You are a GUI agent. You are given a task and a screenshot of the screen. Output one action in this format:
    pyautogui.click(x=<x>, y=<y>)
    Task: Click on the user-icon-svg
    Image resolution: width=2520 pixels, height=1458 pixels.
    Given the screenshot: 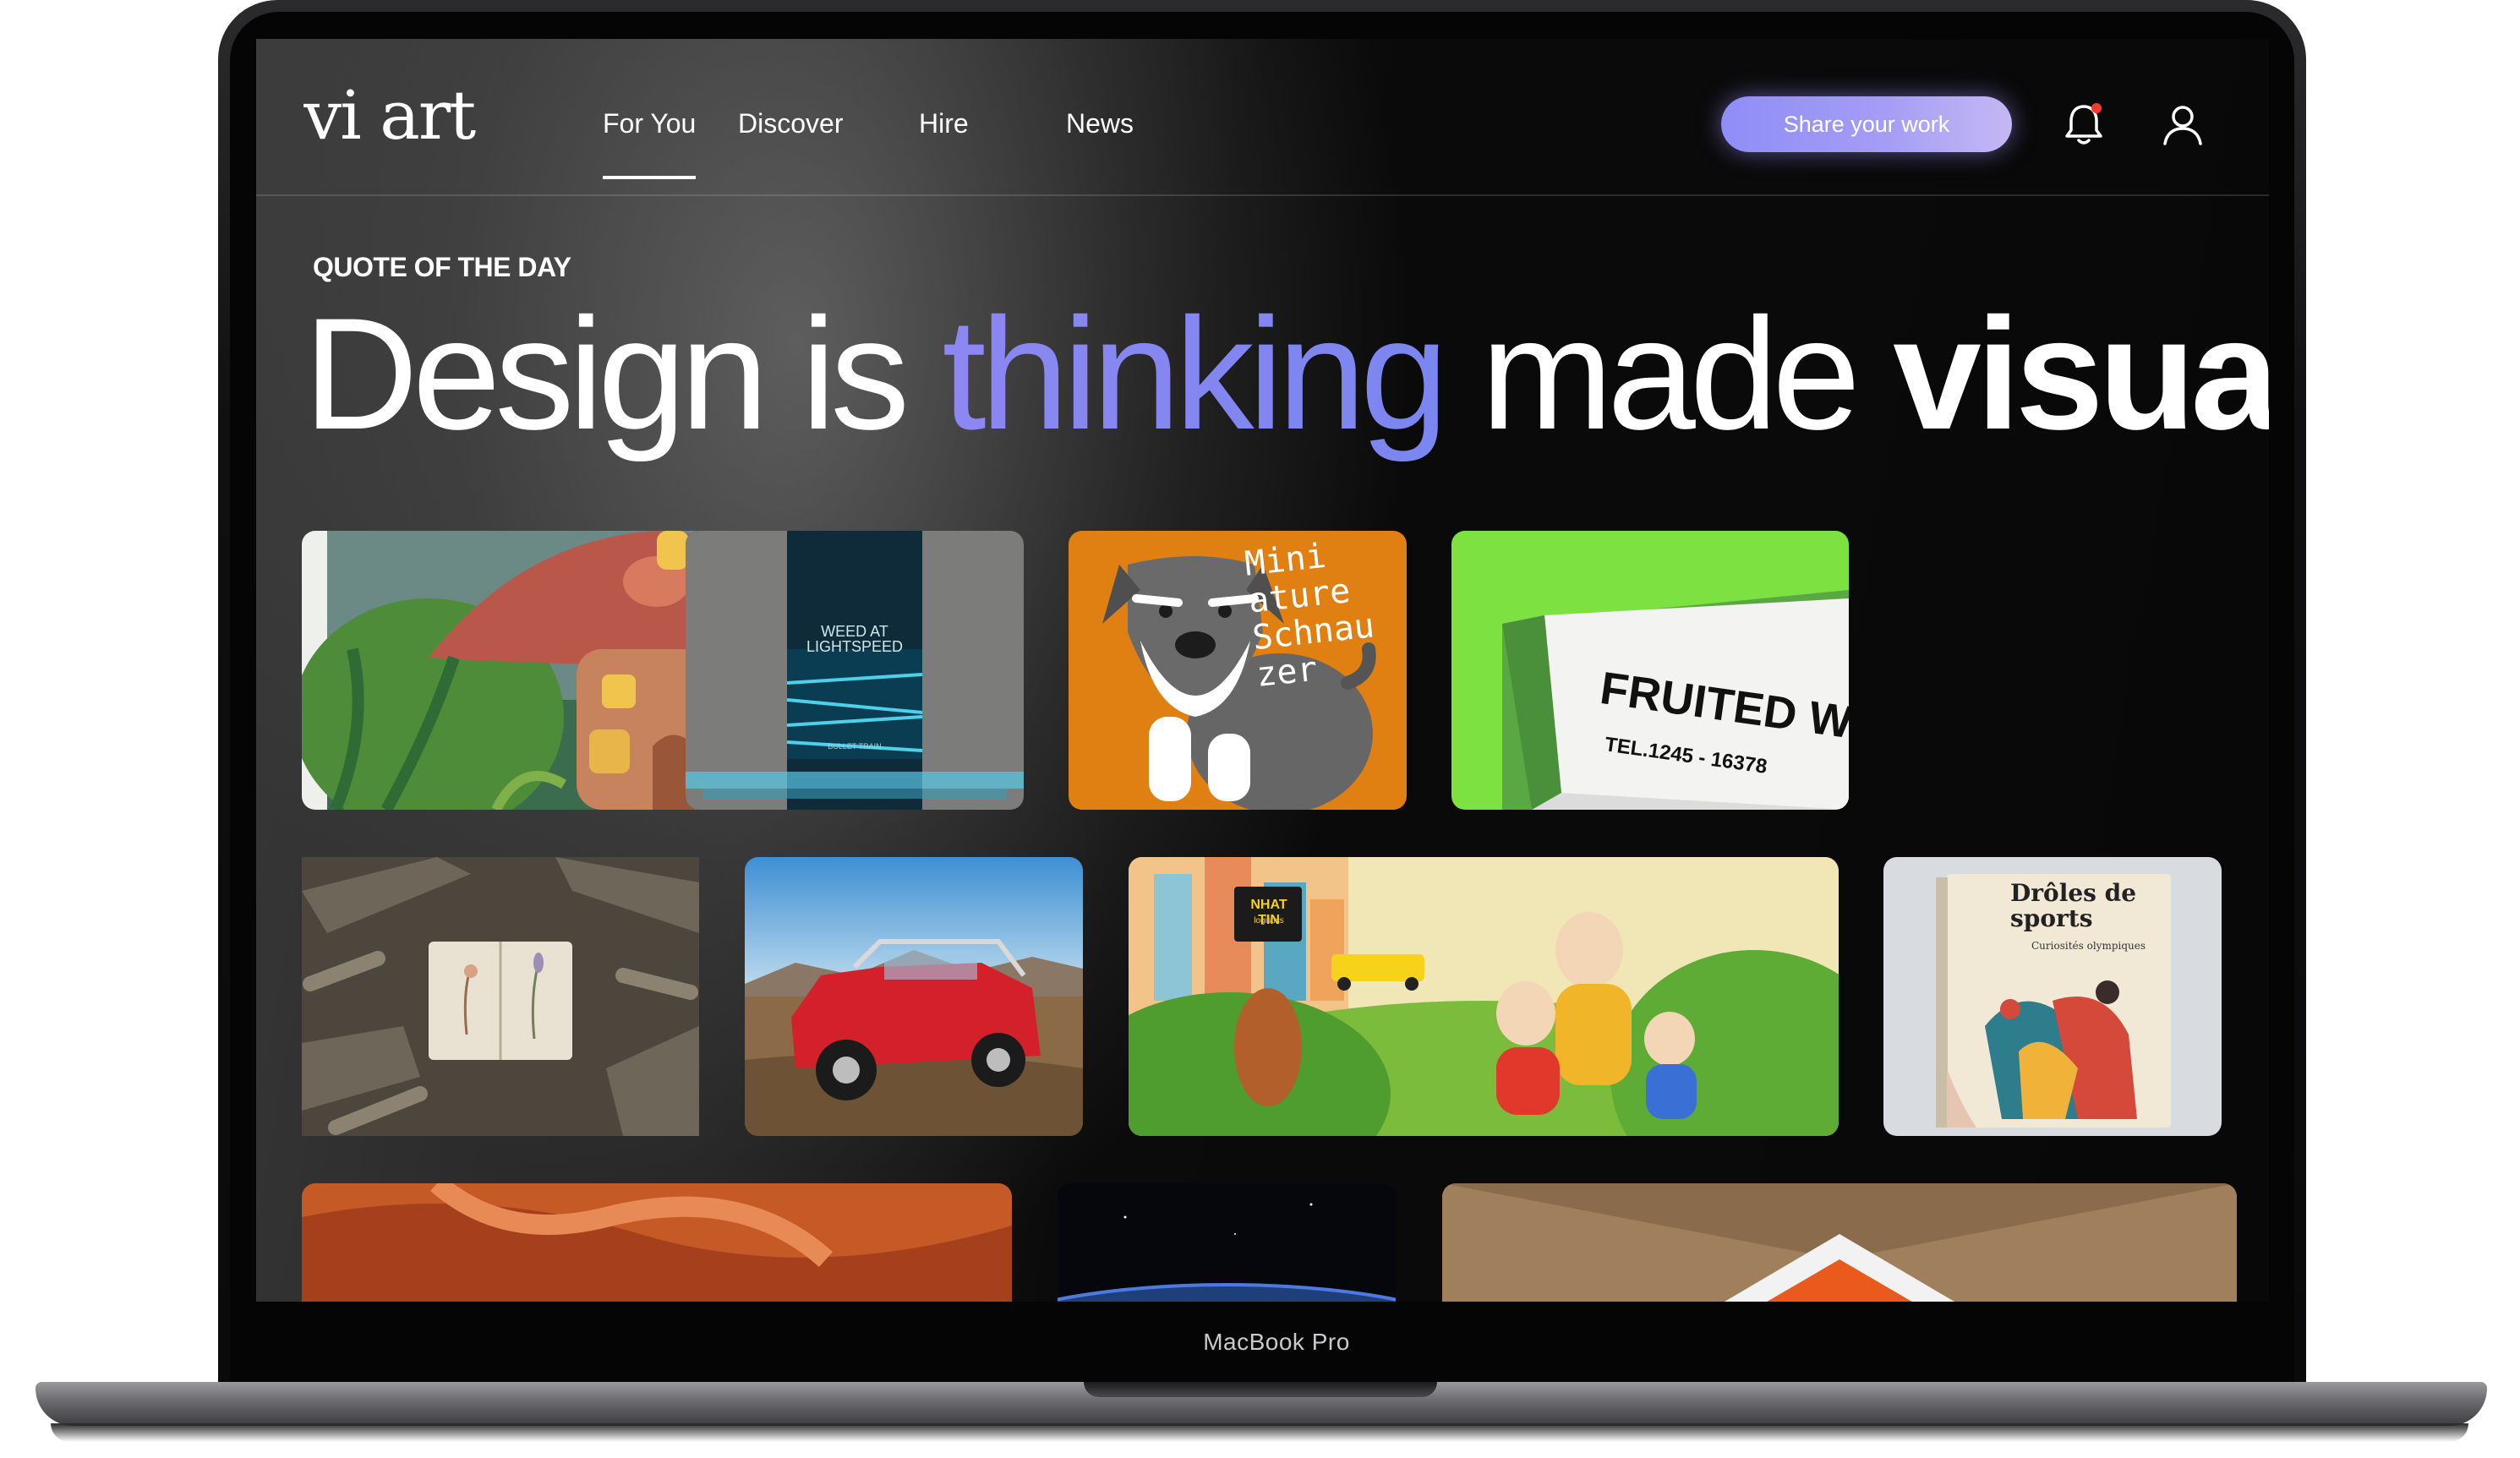 What is the action you would take?
    pyautogui.click(x=2182, y=125)
    